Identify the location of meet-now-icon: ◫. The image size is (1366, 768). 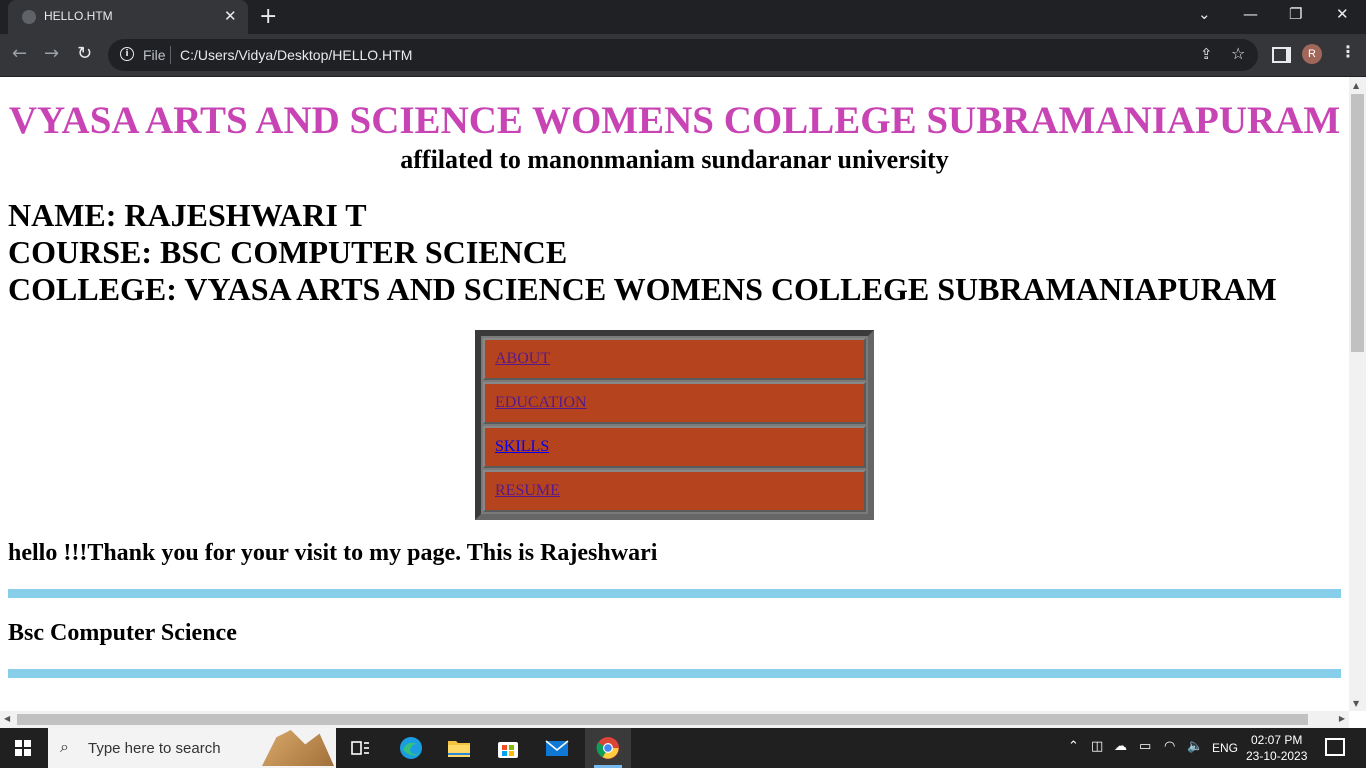
(1097, 746).